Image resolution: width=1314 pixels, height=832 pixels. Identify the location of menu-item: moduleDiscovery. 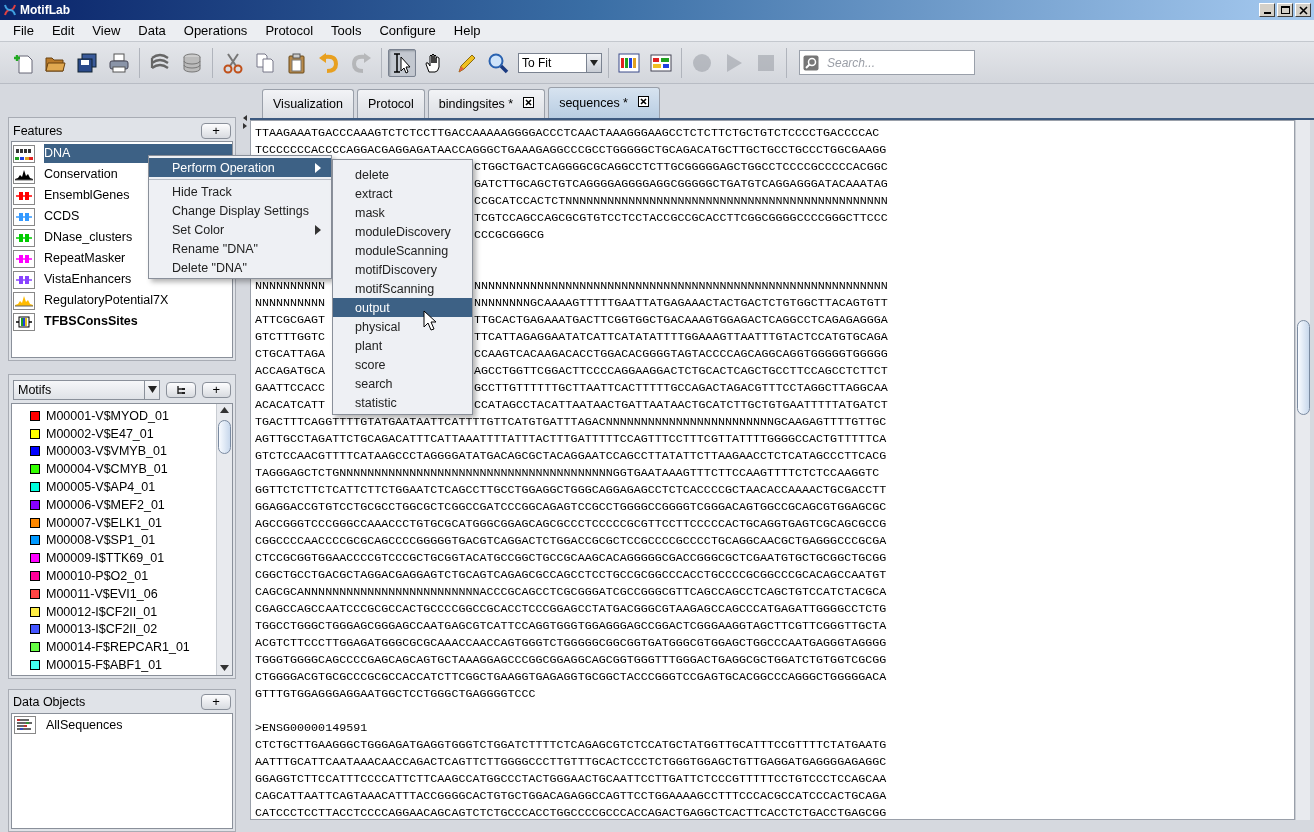
(402, 231).